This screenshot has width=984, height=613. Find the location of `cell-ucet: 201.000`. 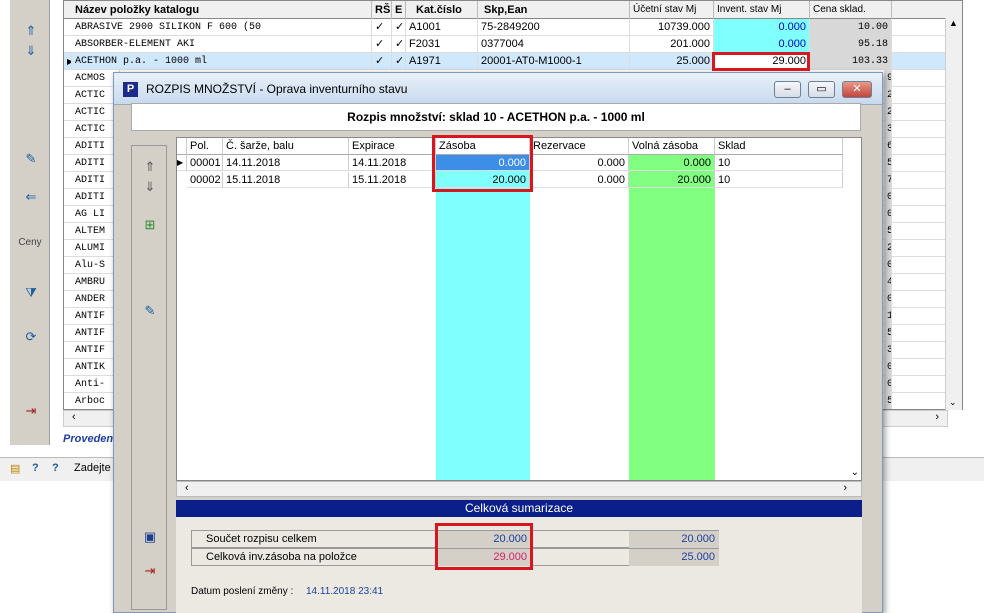

cell-ucet: 201.000 is located at coordinates (672, 44).